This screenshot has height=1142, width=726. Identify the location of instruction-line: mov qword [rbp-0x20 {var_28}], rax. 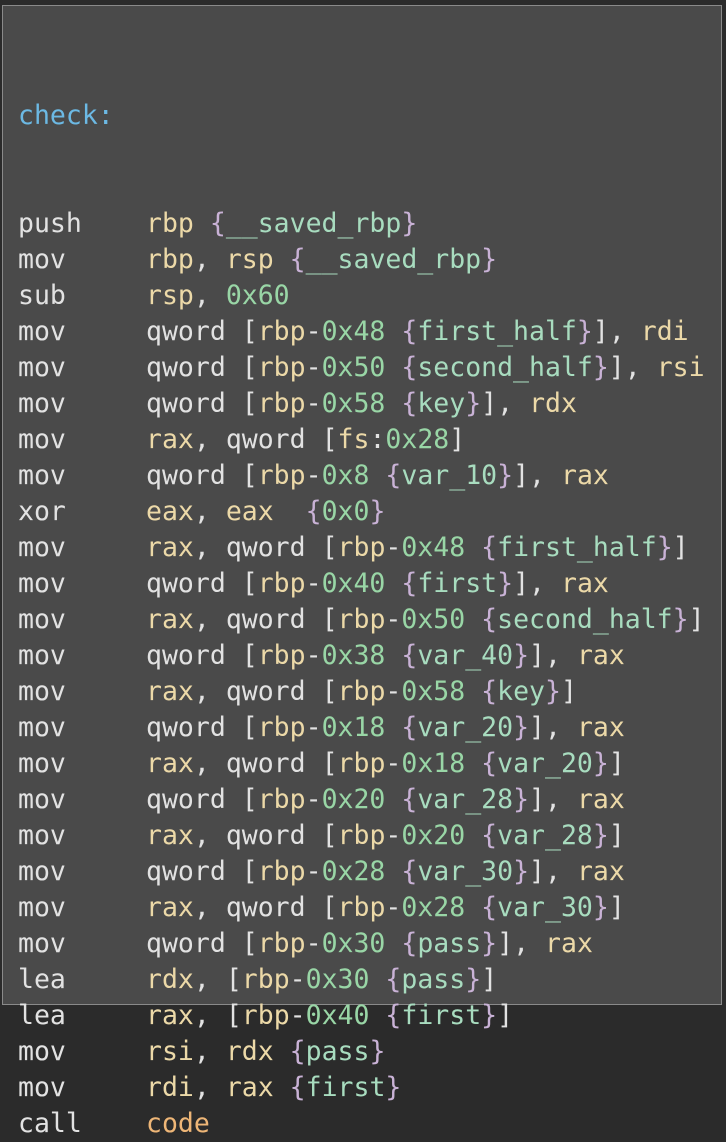
(361, 800).